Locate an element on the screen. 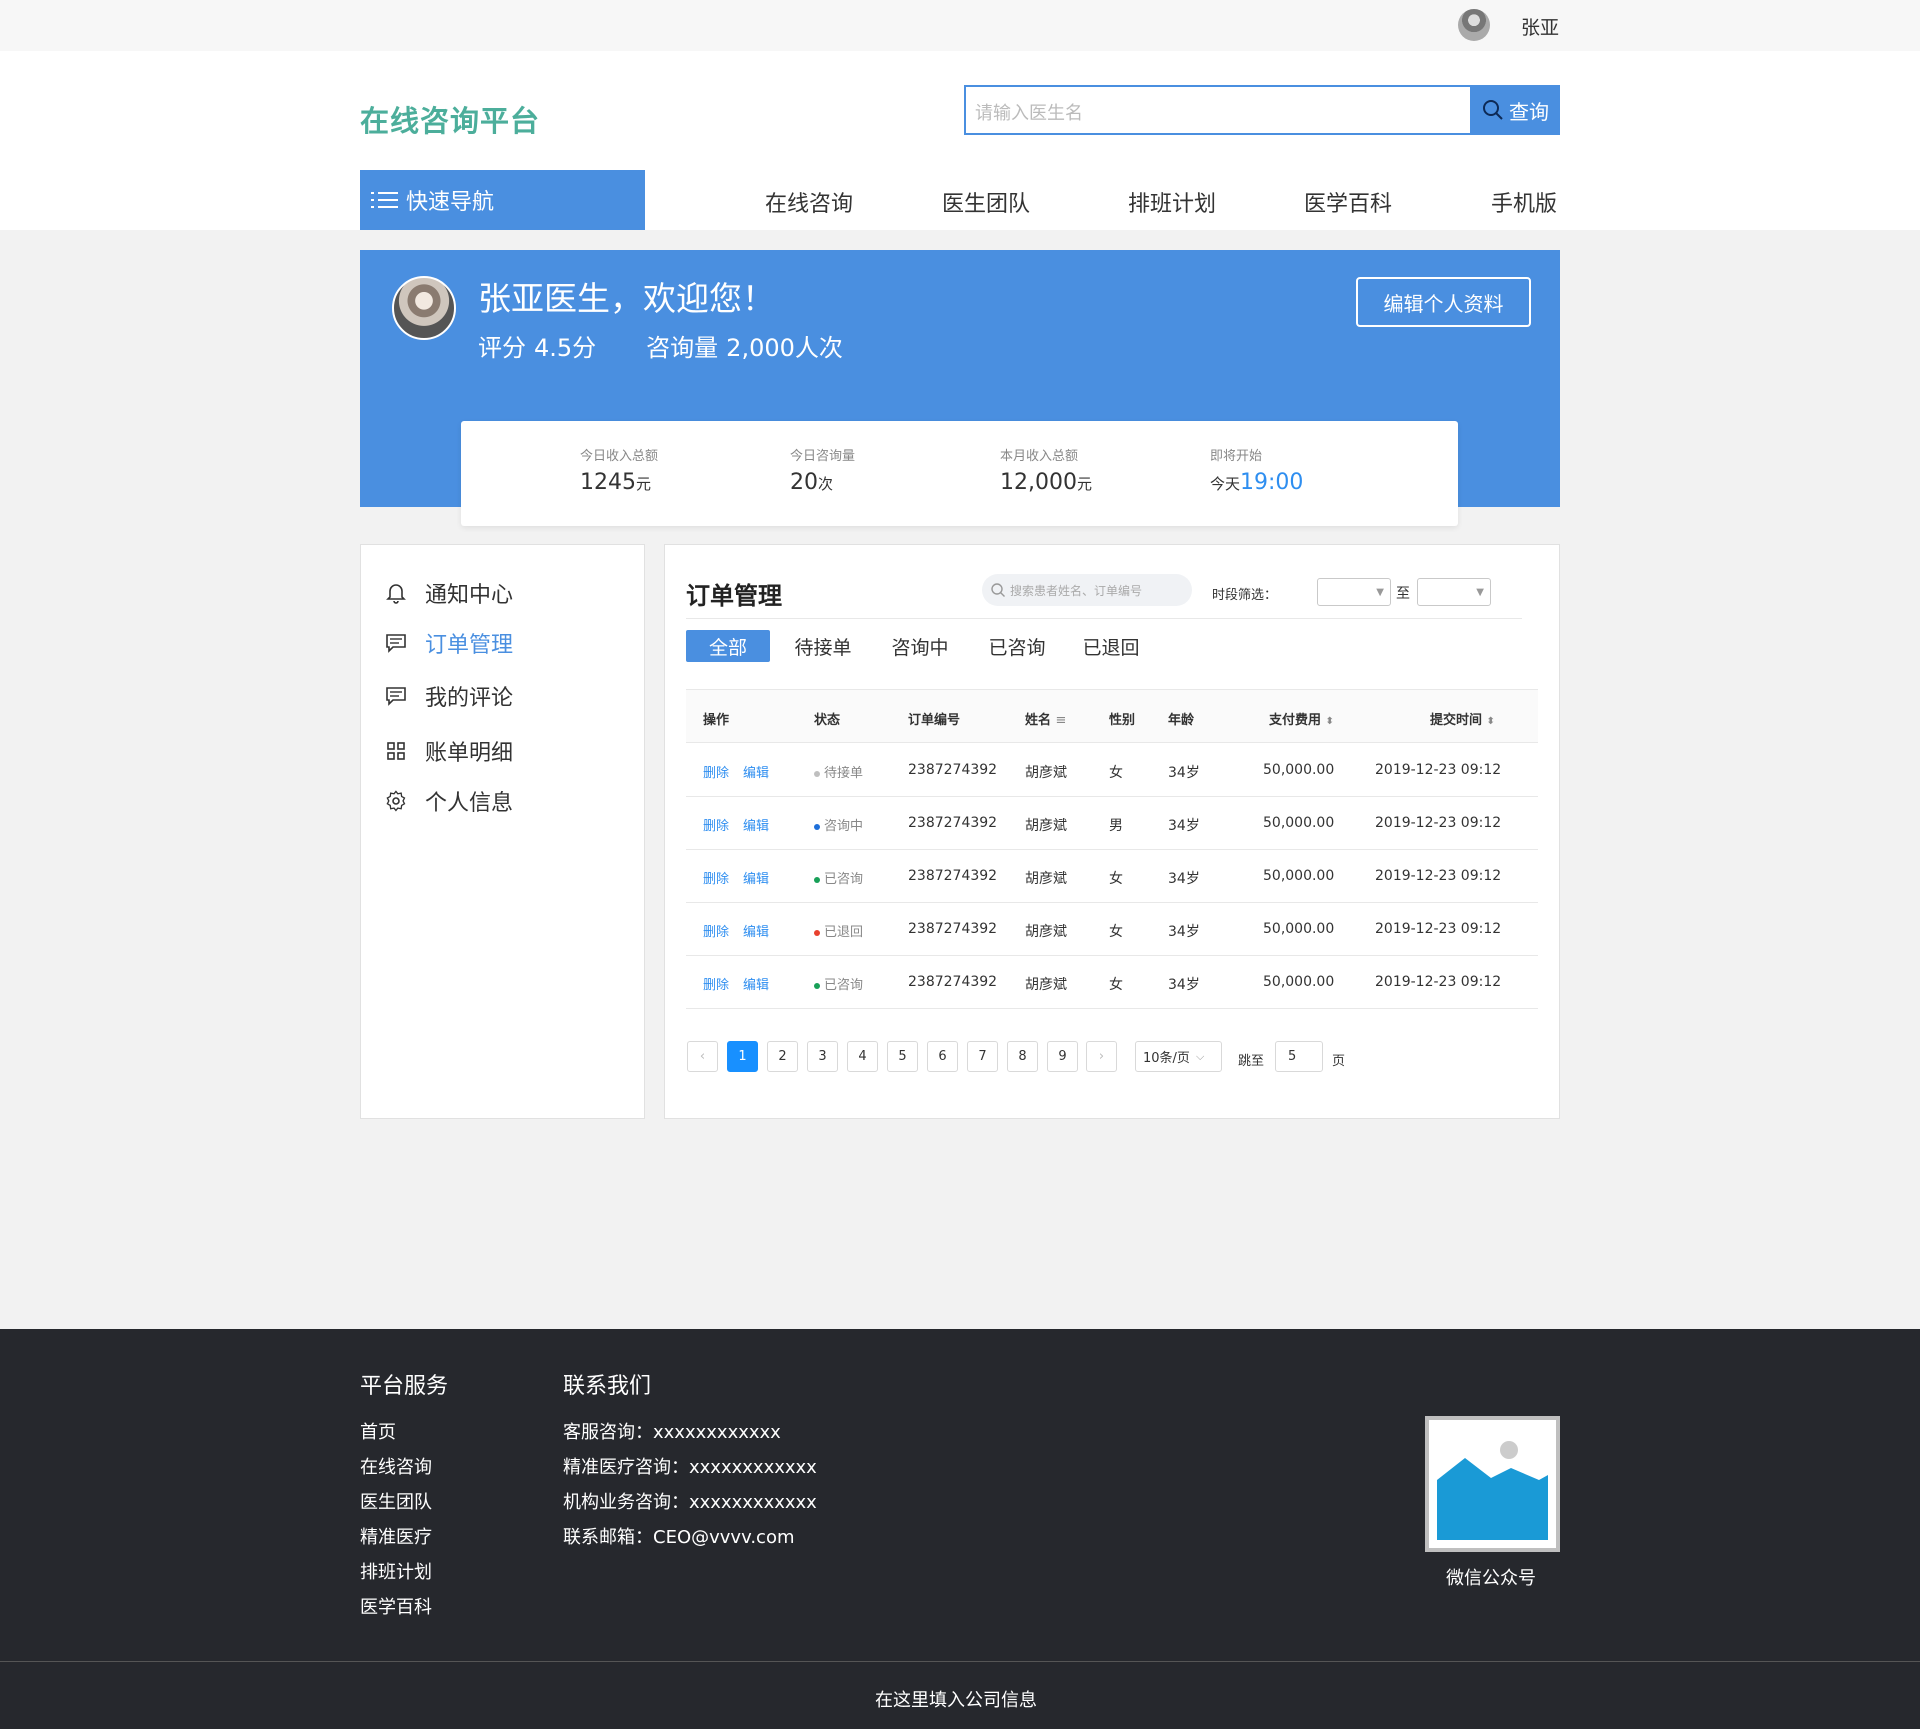  tab-pending: 待接单 is located at coordinates (823, 646).